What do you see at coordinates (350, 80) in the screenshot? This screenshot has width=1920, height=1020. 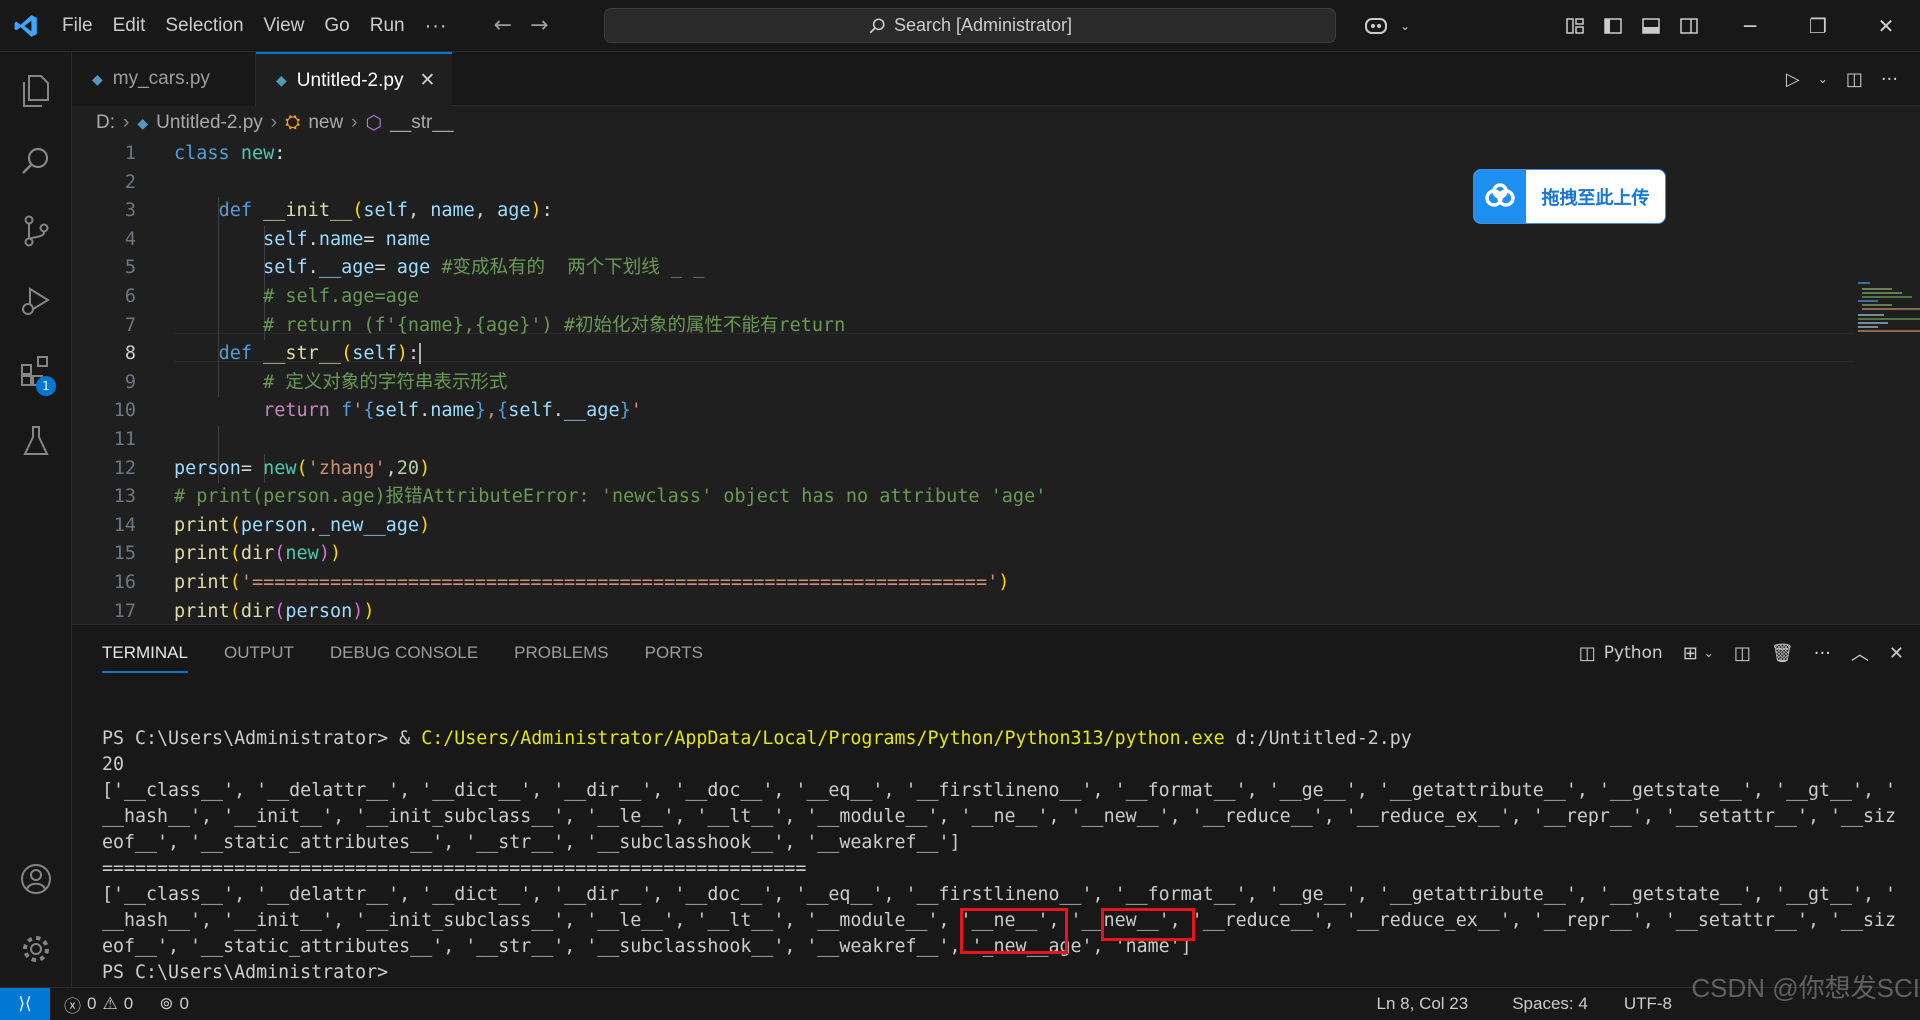 I see `tab-label: Untitled-2.py` at bounding box center [350, 80].